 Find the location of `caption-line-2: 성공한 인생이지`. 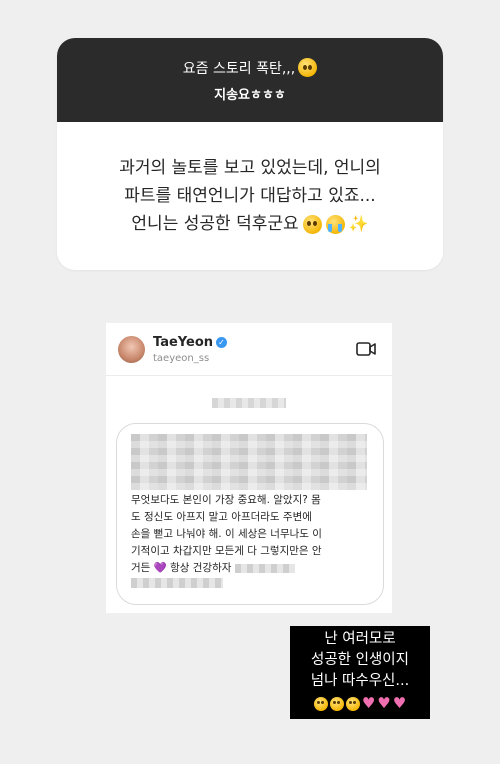

caption-line-2: 성공한 인생이지 is located at coordinates (360, 660).